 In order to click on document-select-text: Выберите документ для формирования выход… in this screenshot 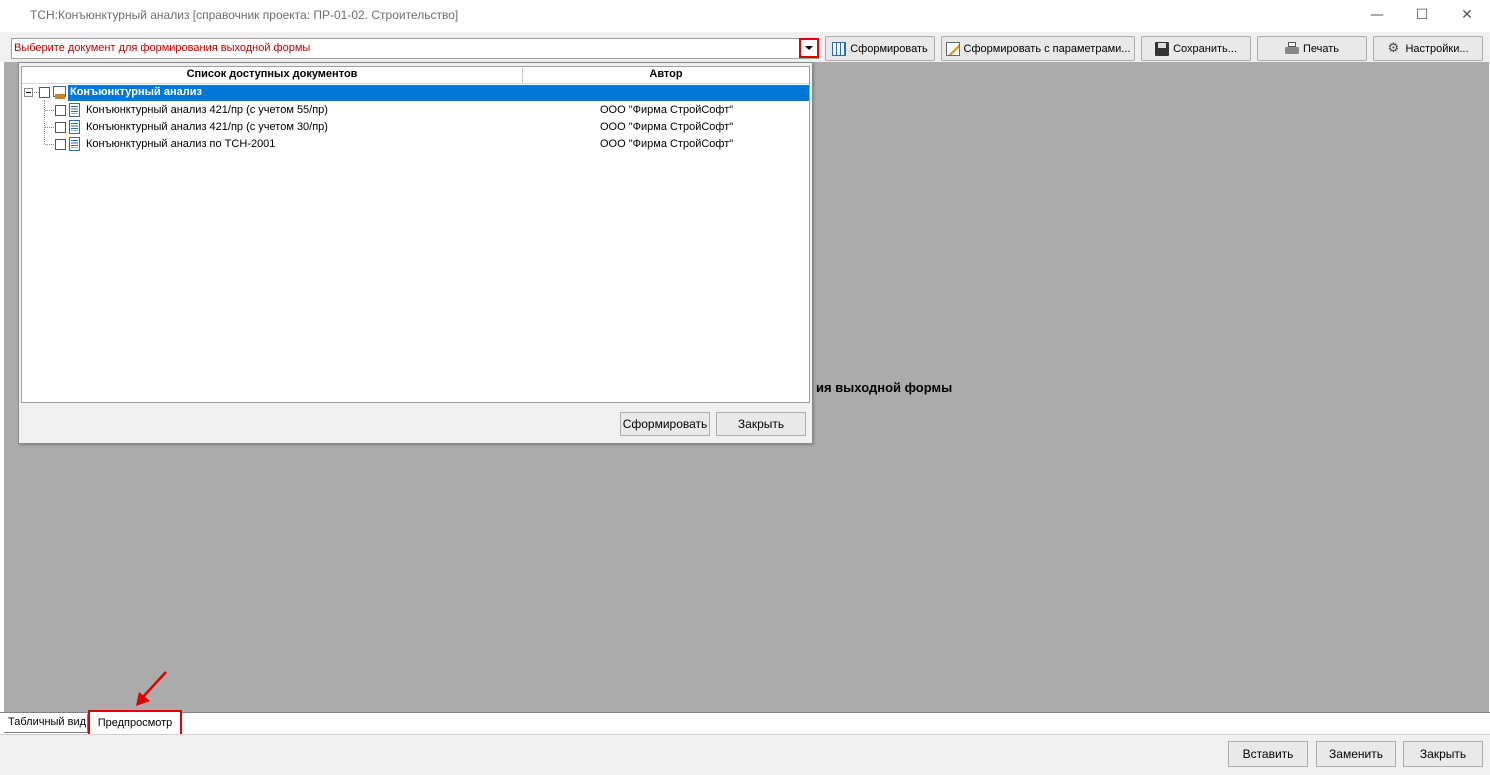, I will do `click(162, 48)`.